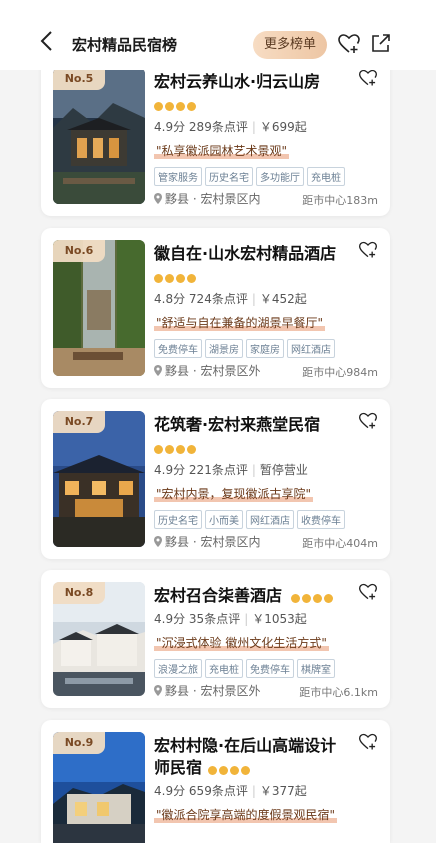 This screenshot has height=843, width=436. What do you see at coordinates (338, 692) in the screenshot?
I see `distance: 距市中心6.1km` at bounding box center [338, 692].